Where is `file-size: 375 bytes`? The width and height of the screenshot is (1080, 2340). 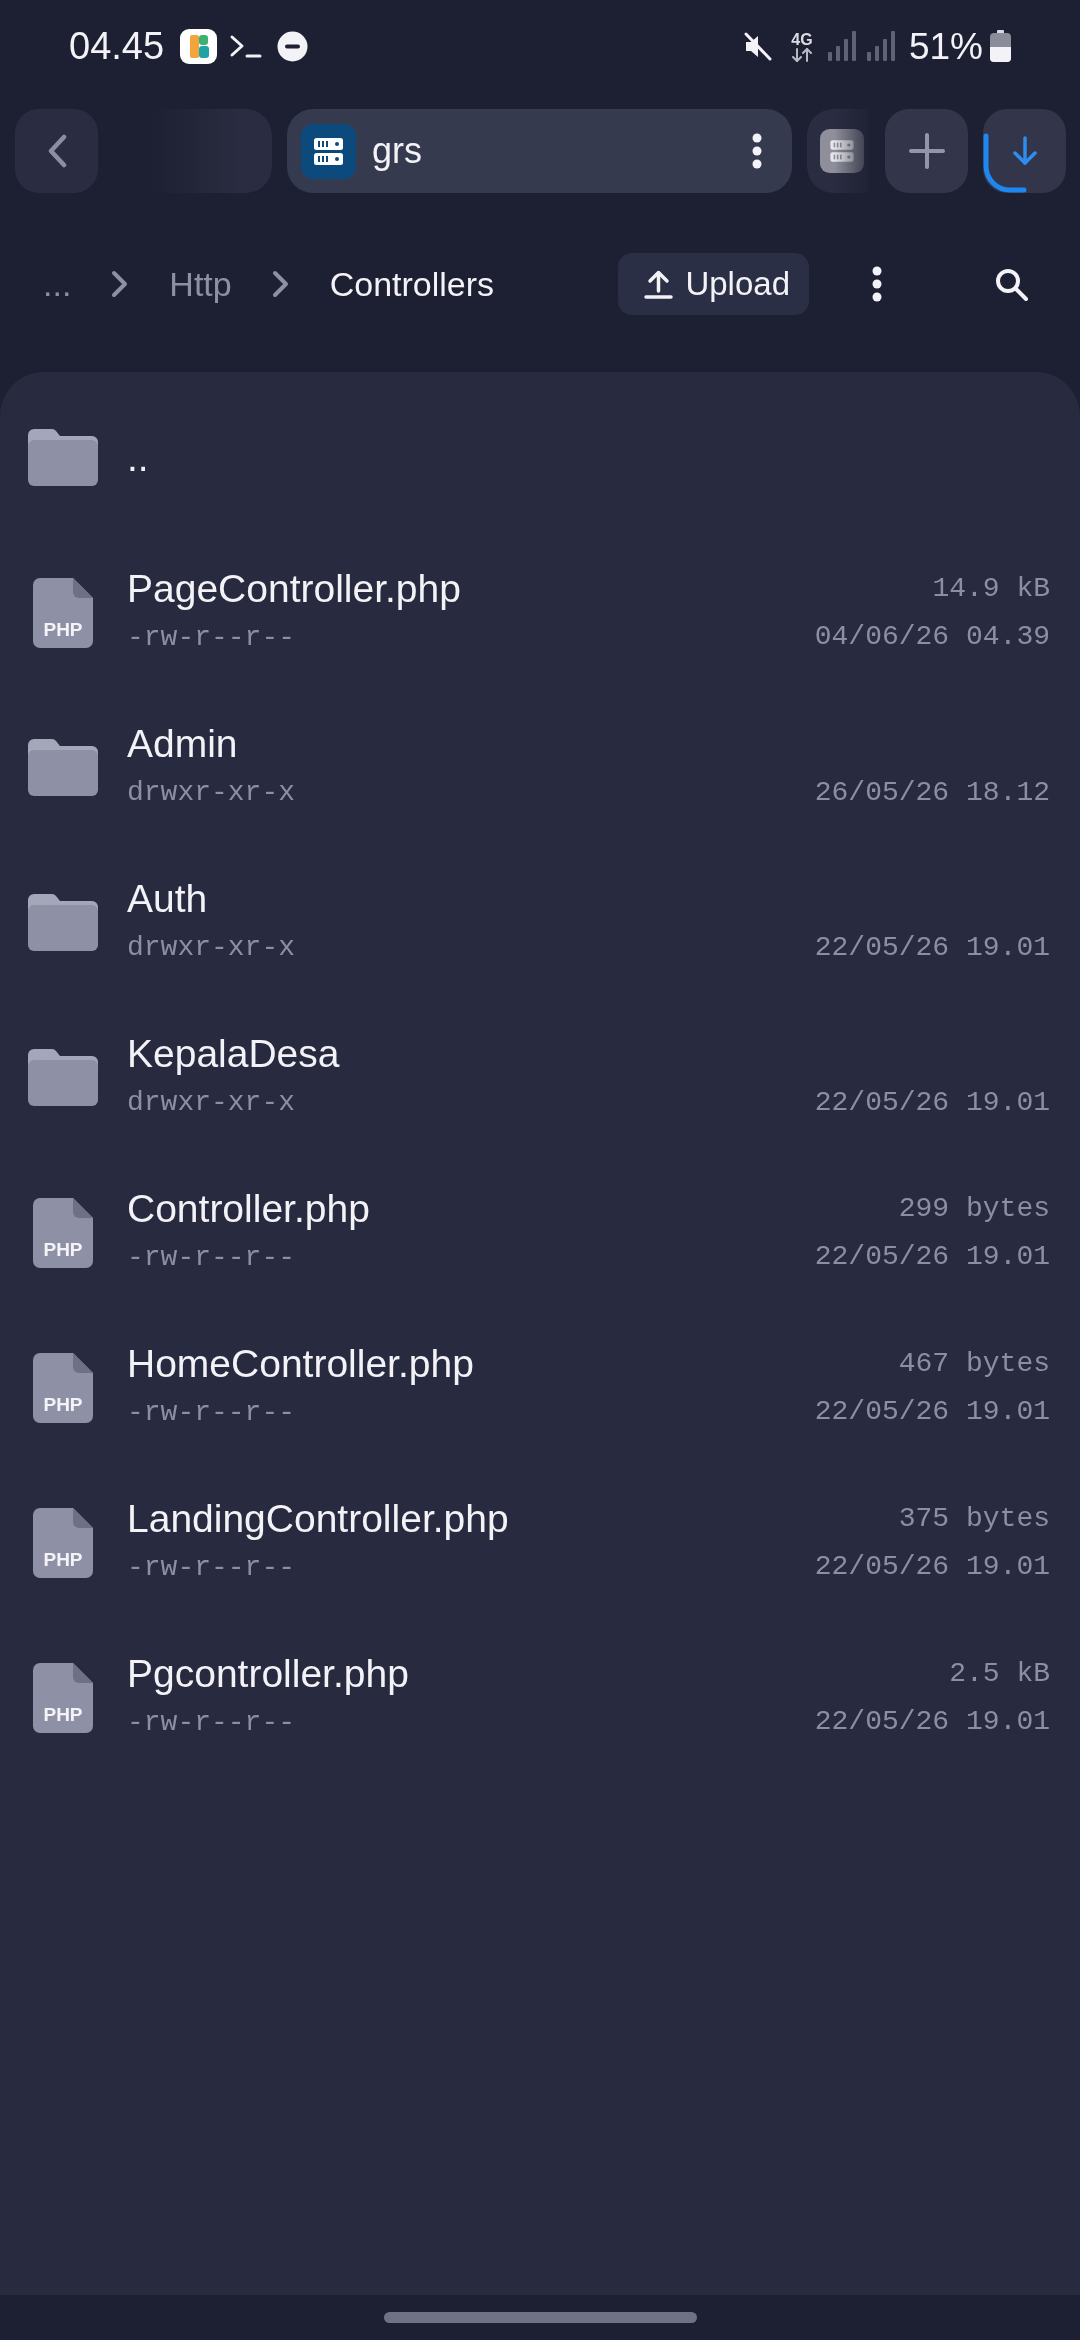 file-size: 375 bytes is located at coordinates (974, 1518).